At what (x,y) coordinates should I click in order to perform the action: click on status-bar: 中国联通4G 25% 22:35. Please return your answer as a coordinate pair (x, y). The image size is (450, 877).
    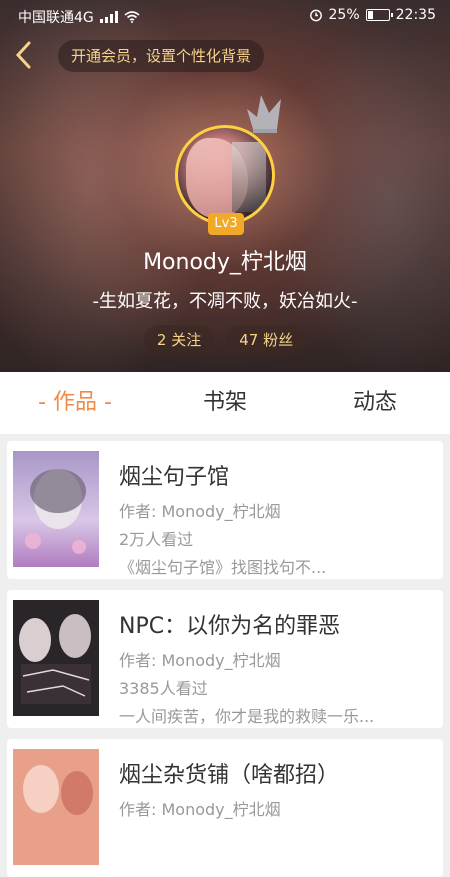
    Looking at the image, I should click on (225, 16).